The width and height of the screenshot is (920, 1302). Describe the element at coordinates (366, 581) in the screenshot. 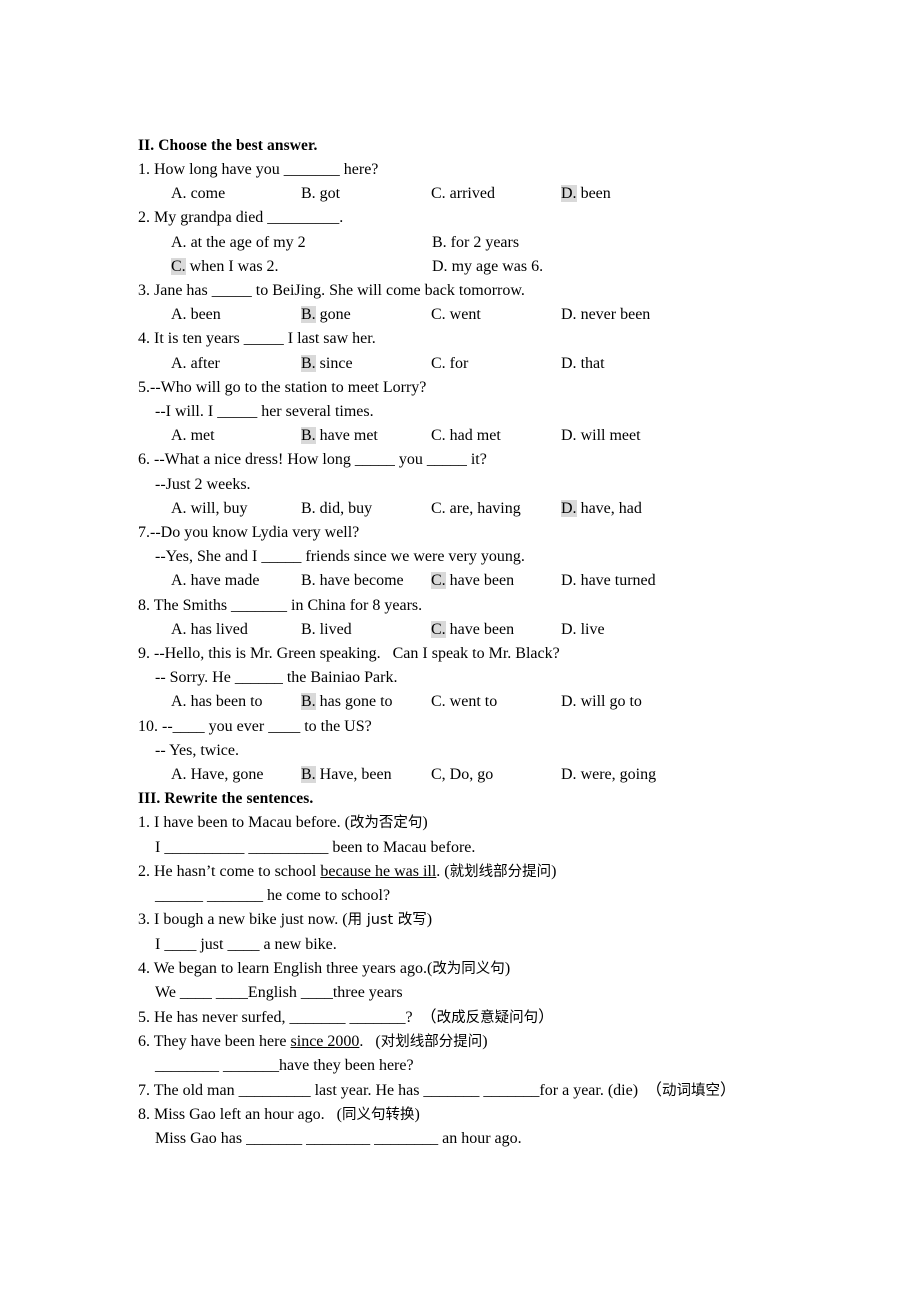

I see `option-b: B. have become` at that location.